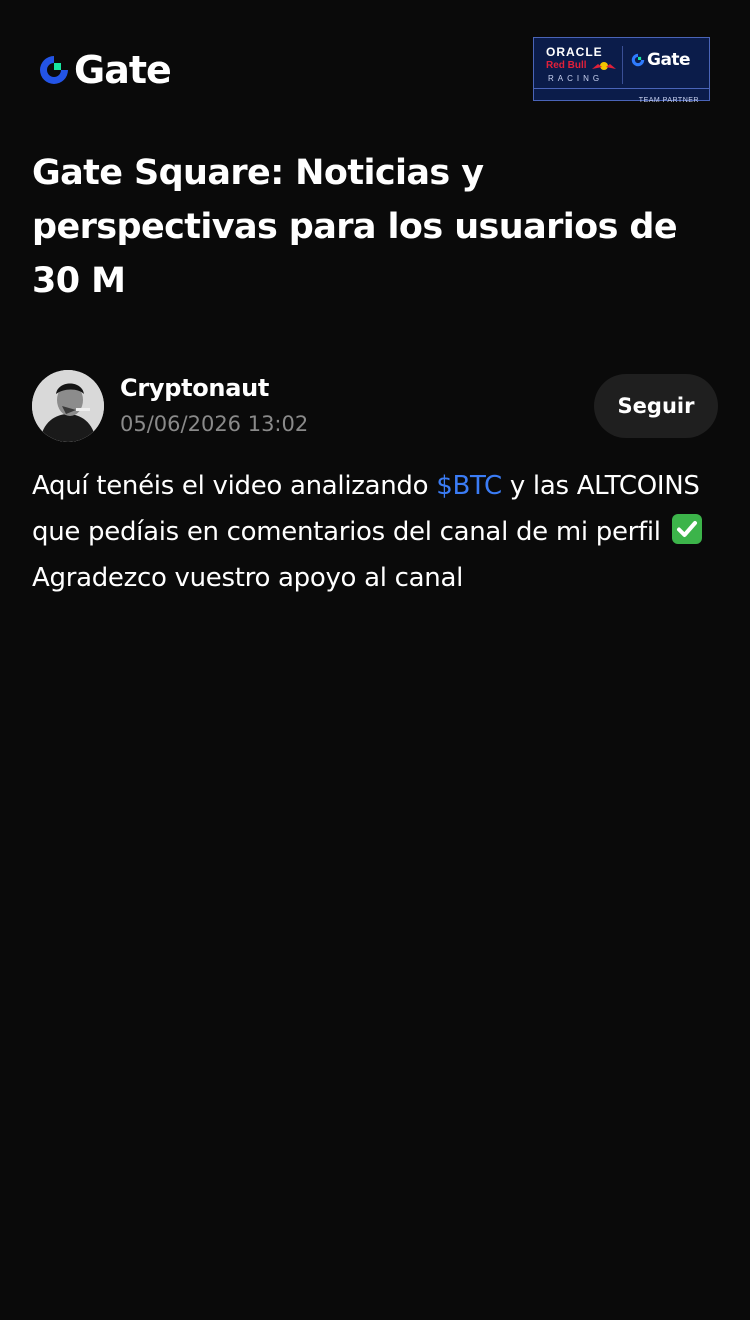 The height and width of the screenshot is (1320, 750). Describe the element at coordinates (194, 388) in the screenshot. I see `author-name: Cryptonaut` at that location.